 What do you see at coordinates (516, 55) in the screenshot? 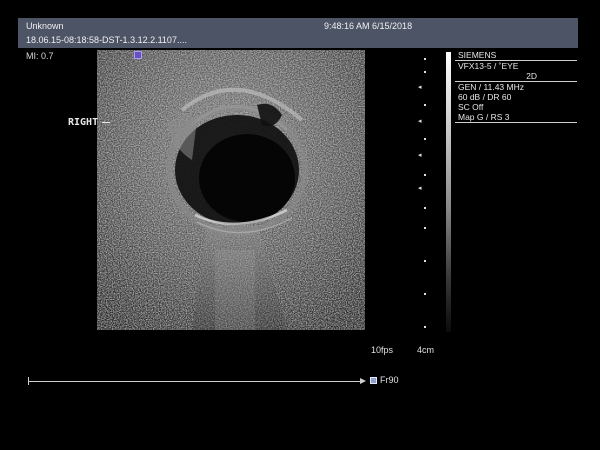
I see `vendor-label: SIEMENS` at bounding box center [516, 55].